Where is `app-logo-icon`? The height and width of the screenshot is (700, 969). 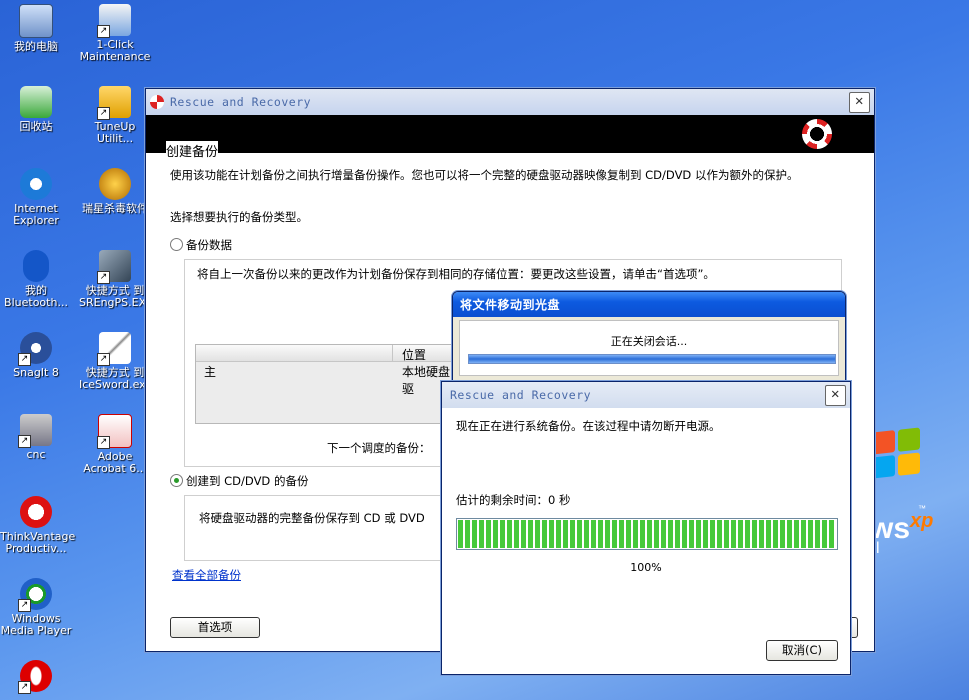
app-logo-icon is located at coordinates (157, 102).